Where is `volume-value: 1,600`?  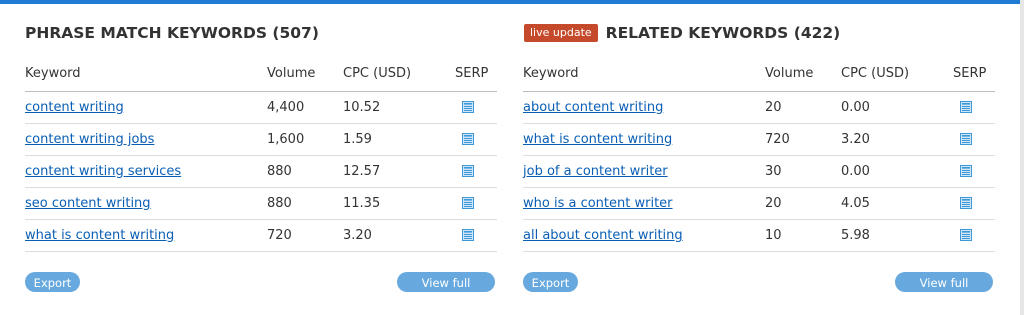 volume-value: 1,600 is located at coordinates (286, 139).